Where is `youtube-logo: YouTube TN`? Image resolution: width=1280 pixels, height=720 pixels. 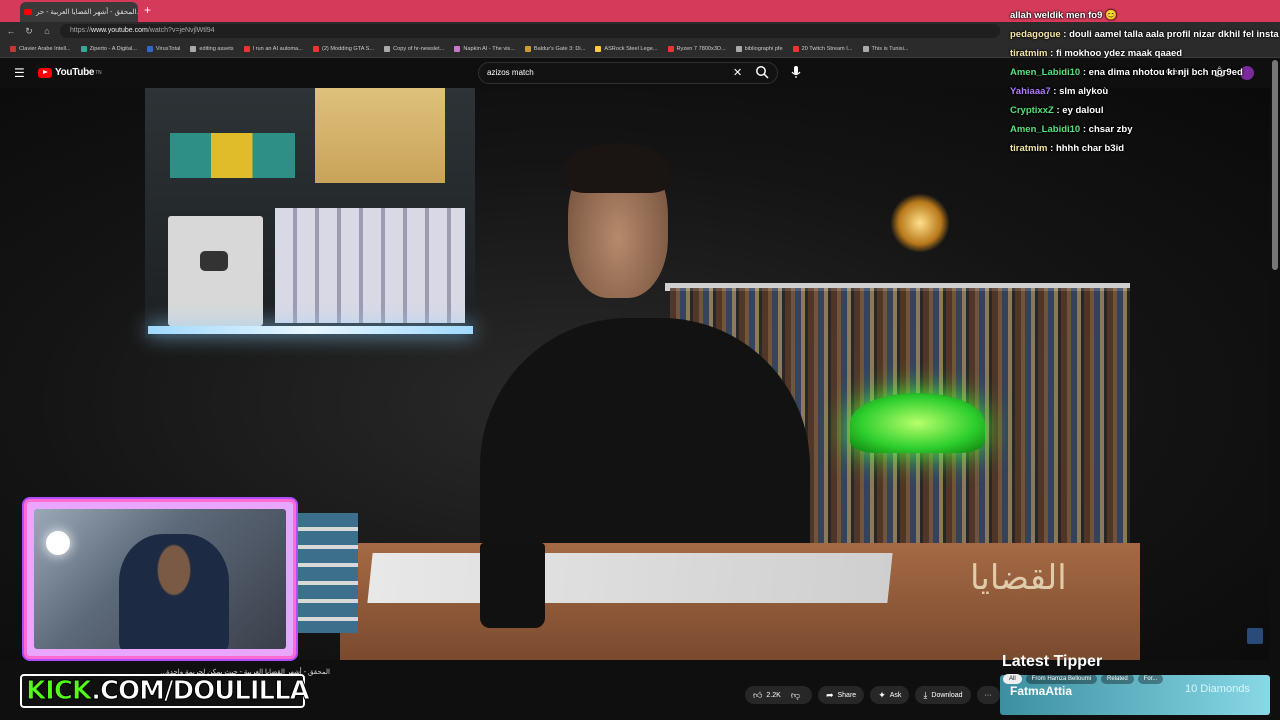
youtube-logo: YouTube TN is located at coordinates (70, 72).